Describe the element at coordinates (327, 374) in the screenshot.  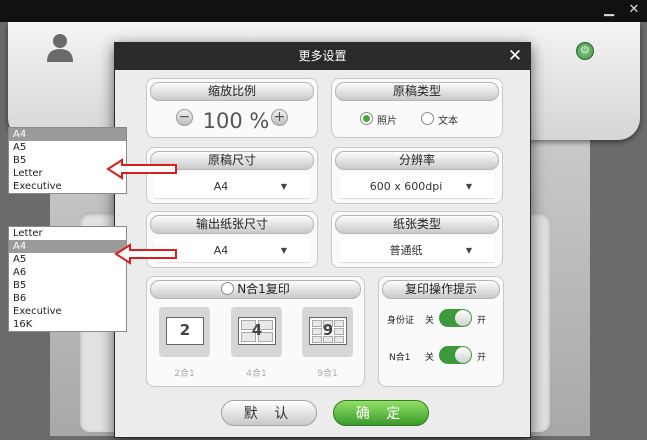
I see `nup-9-label: 9合1` at that location.